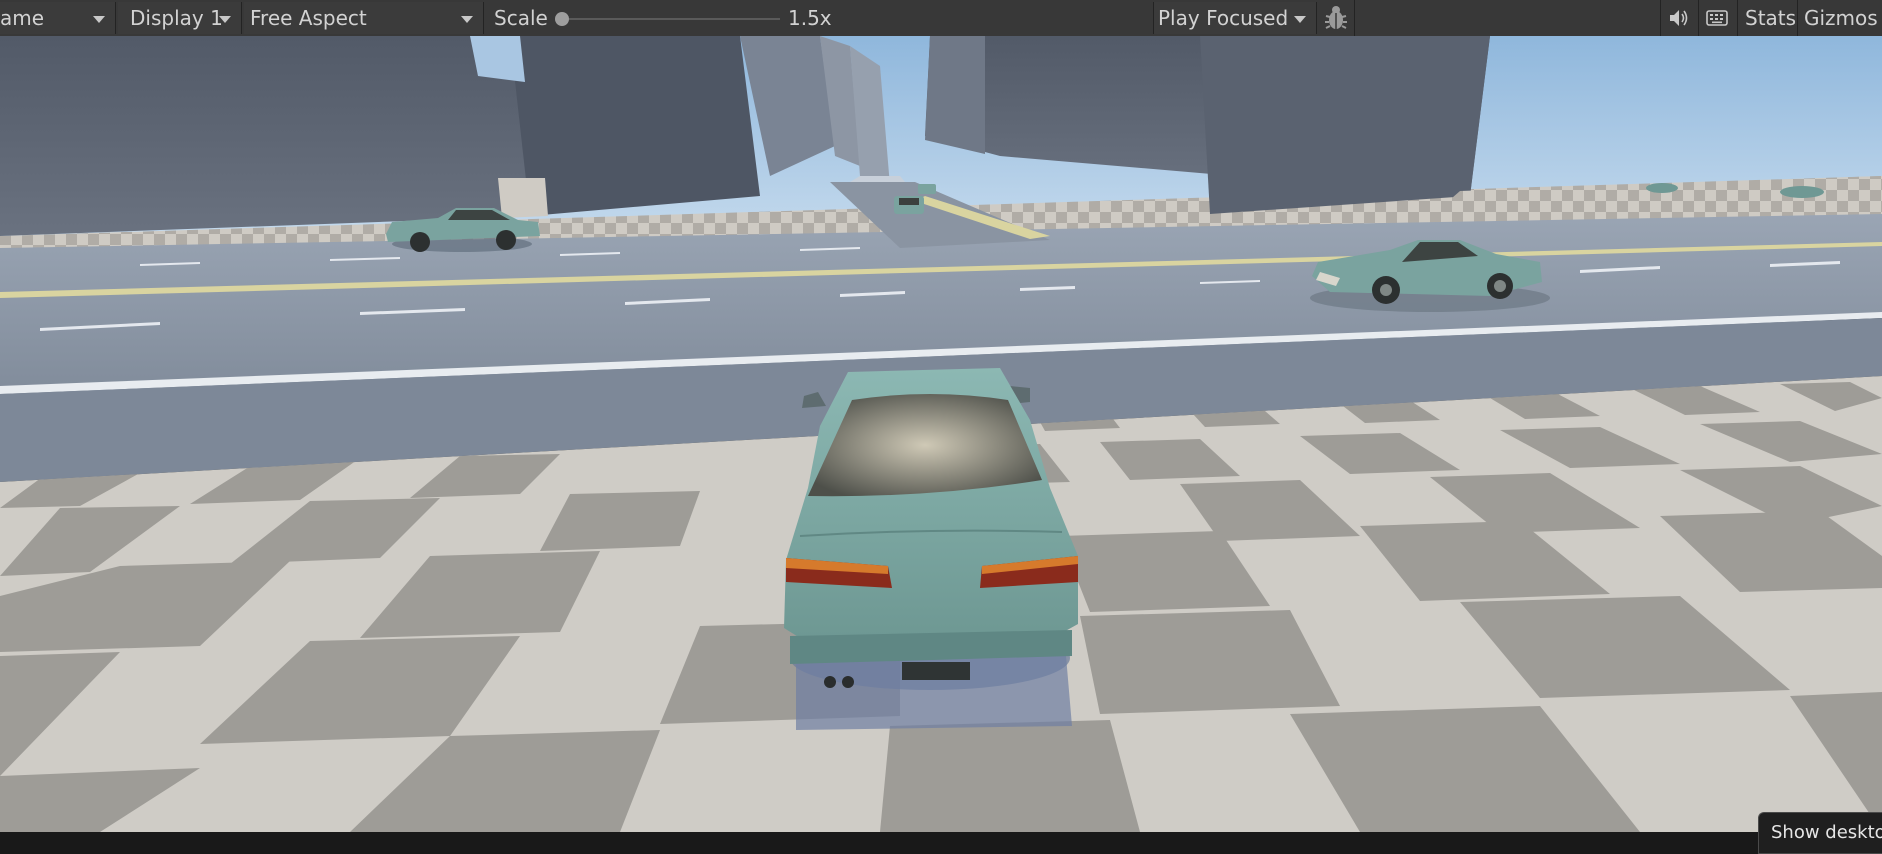 Image resolution: width=1882 pixels, height=854 pixels. I want to click on scale-slider-handle, so click(562, 19).